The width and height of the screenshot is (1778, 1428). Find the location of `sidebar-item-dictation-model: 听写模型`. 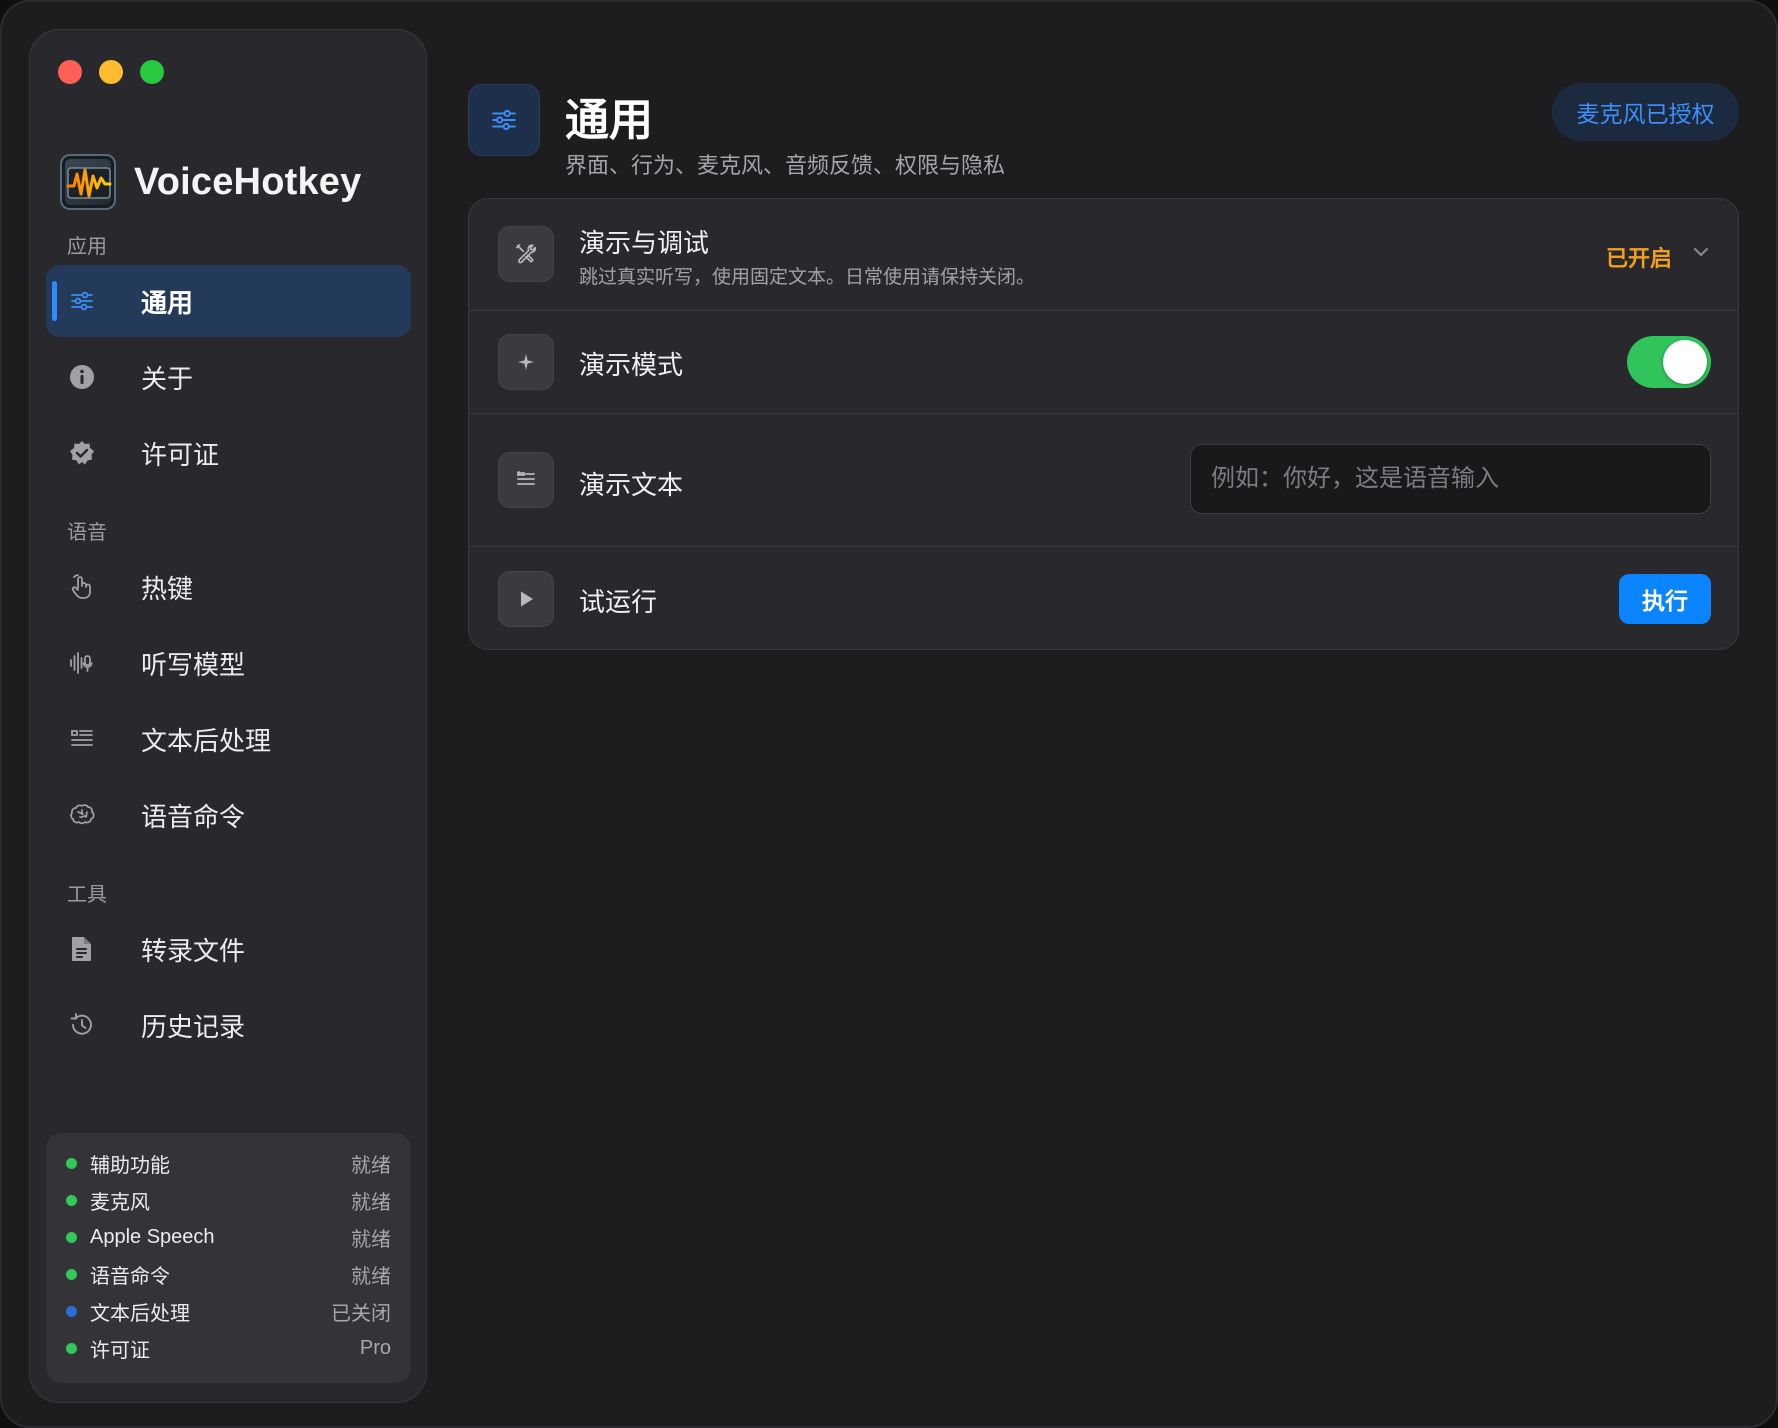

sidebar-item-dictation-model: 听写模型 is located at coordinates (228, 663).